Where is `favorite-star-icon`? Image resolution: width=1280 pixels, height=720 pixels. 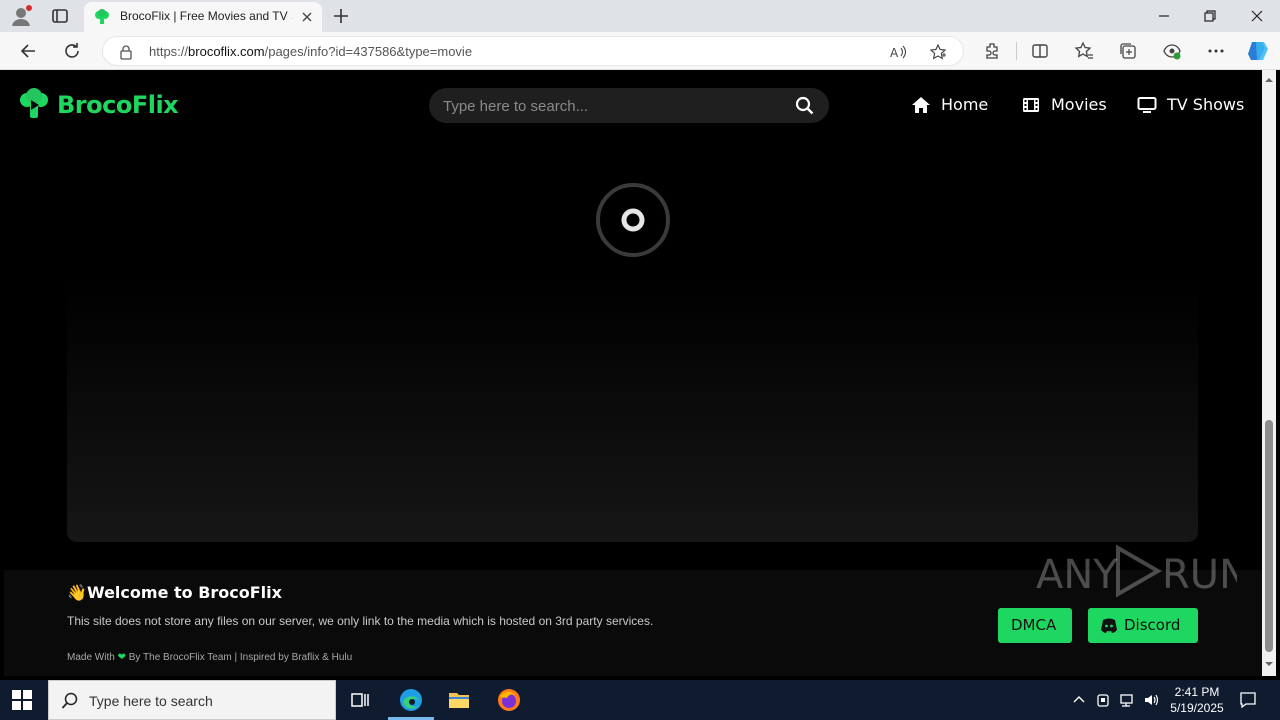
favorite-star-icon is located at coordinates (938, 52).